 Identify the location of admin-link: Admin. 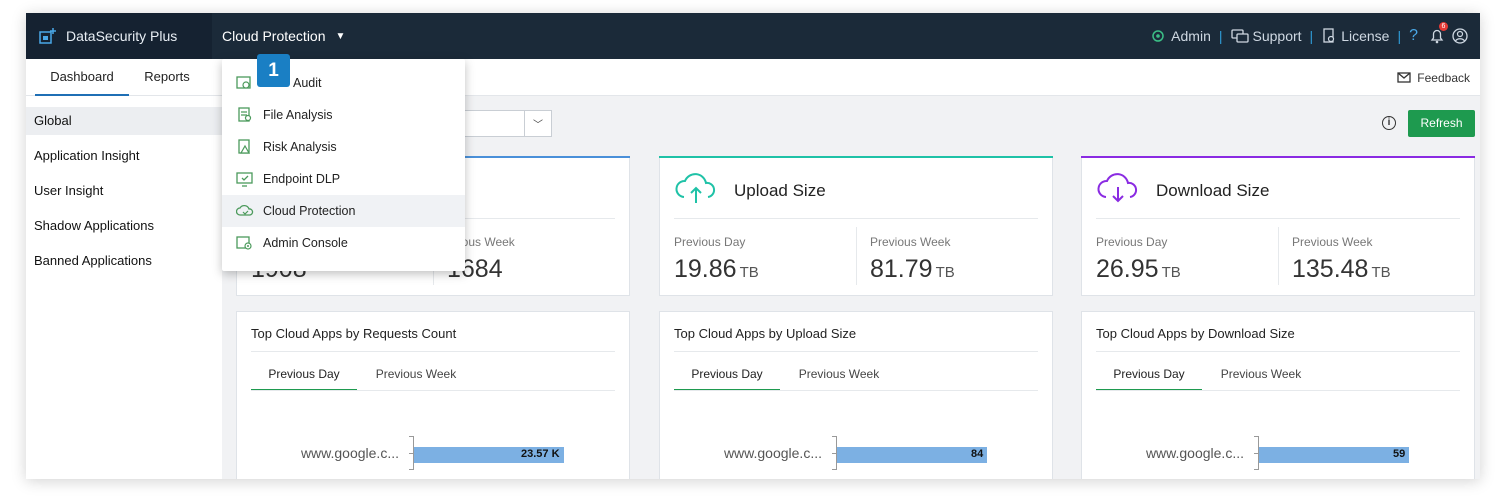
(1180, 36).